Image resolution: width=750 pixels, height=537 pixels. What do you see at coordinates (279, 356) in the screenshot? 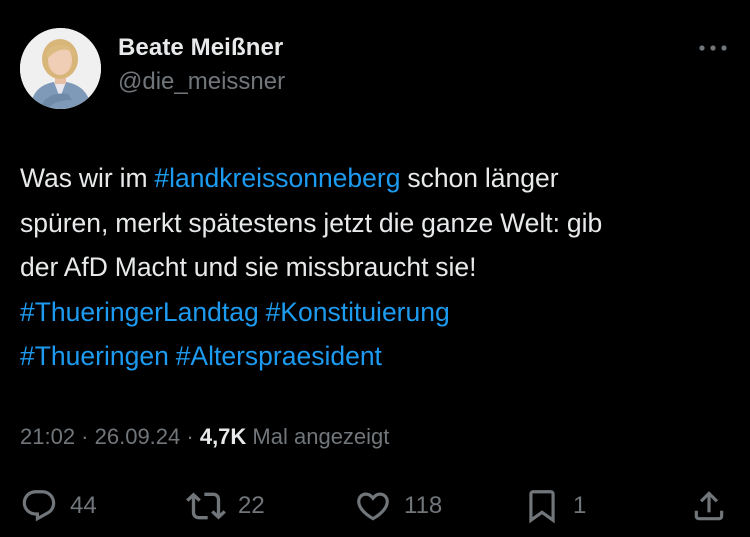
I see `hashtag-link: #Alterspraesident` at bounding box center [279, 356].